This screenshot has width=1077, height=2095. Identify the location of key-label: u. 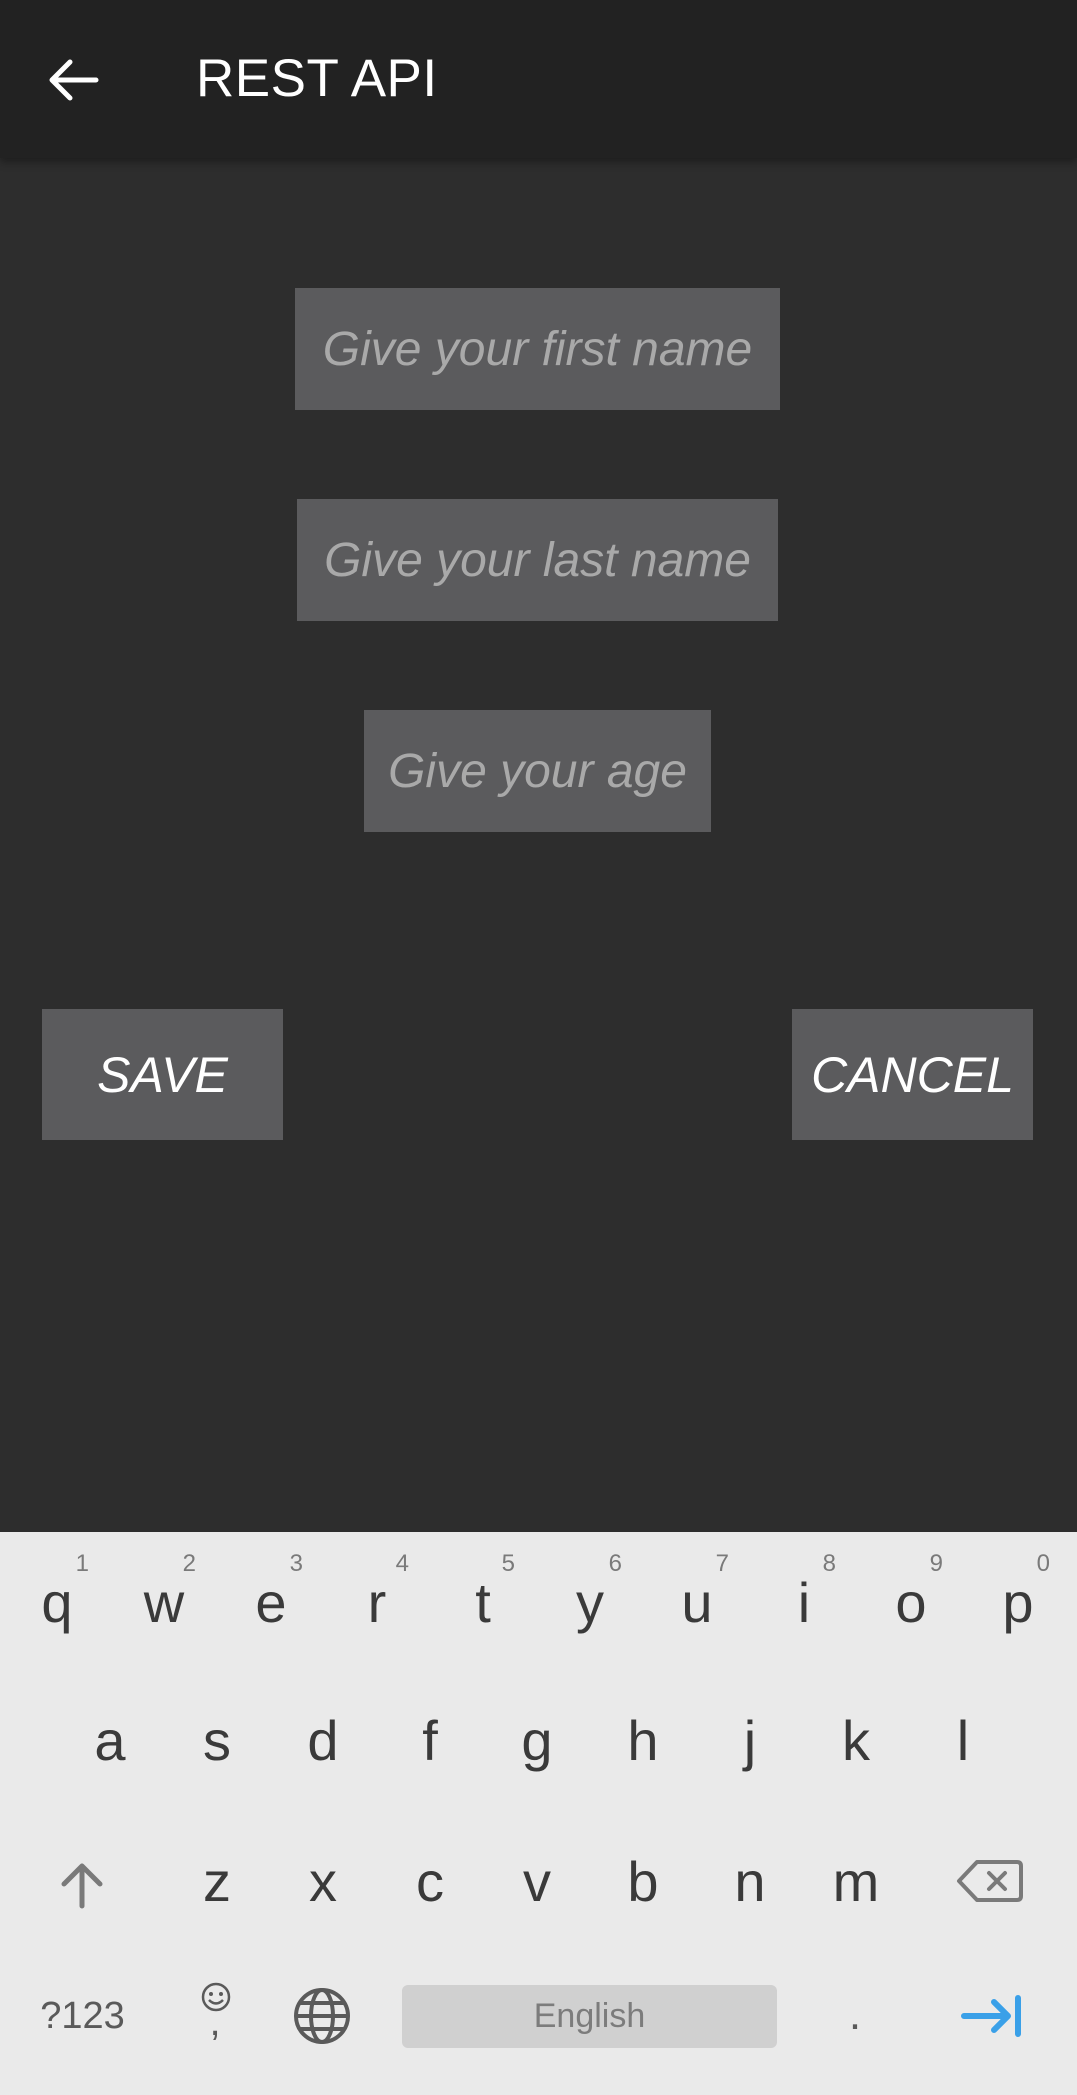
(697, 1602).